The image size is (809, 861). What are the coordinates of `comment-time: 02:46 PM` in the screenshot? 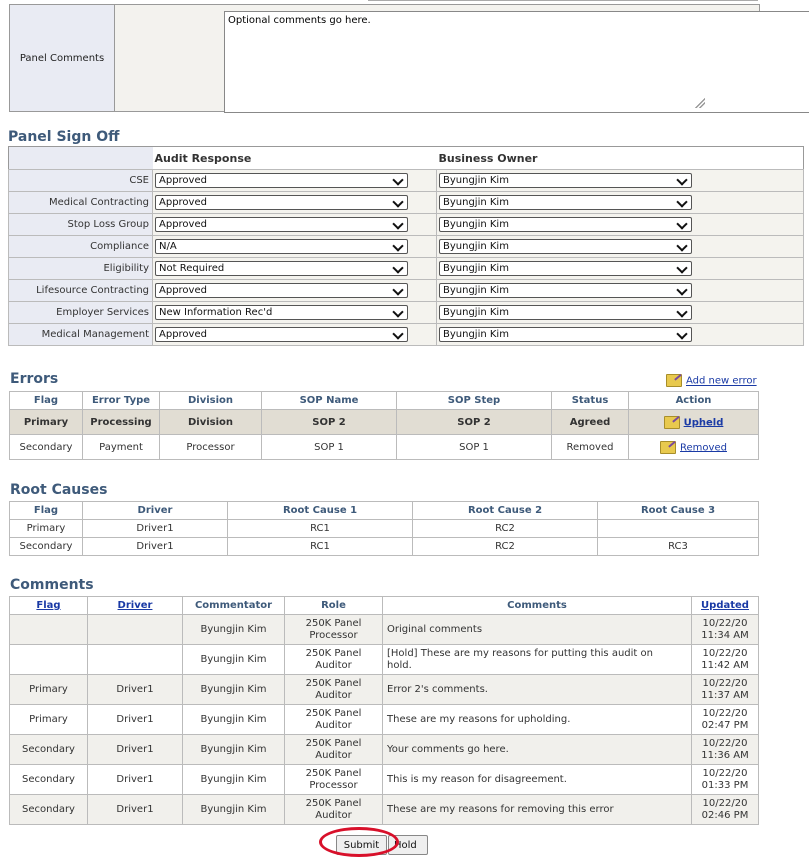 It's located at (725, 815).